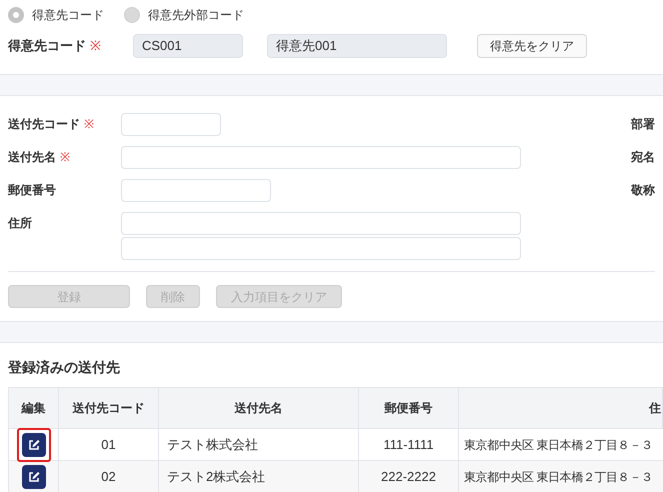 Image resolution: width=663 pixels, height=492 pixels. I want to click on radio-label: 得意先コード, so click(68, 15).